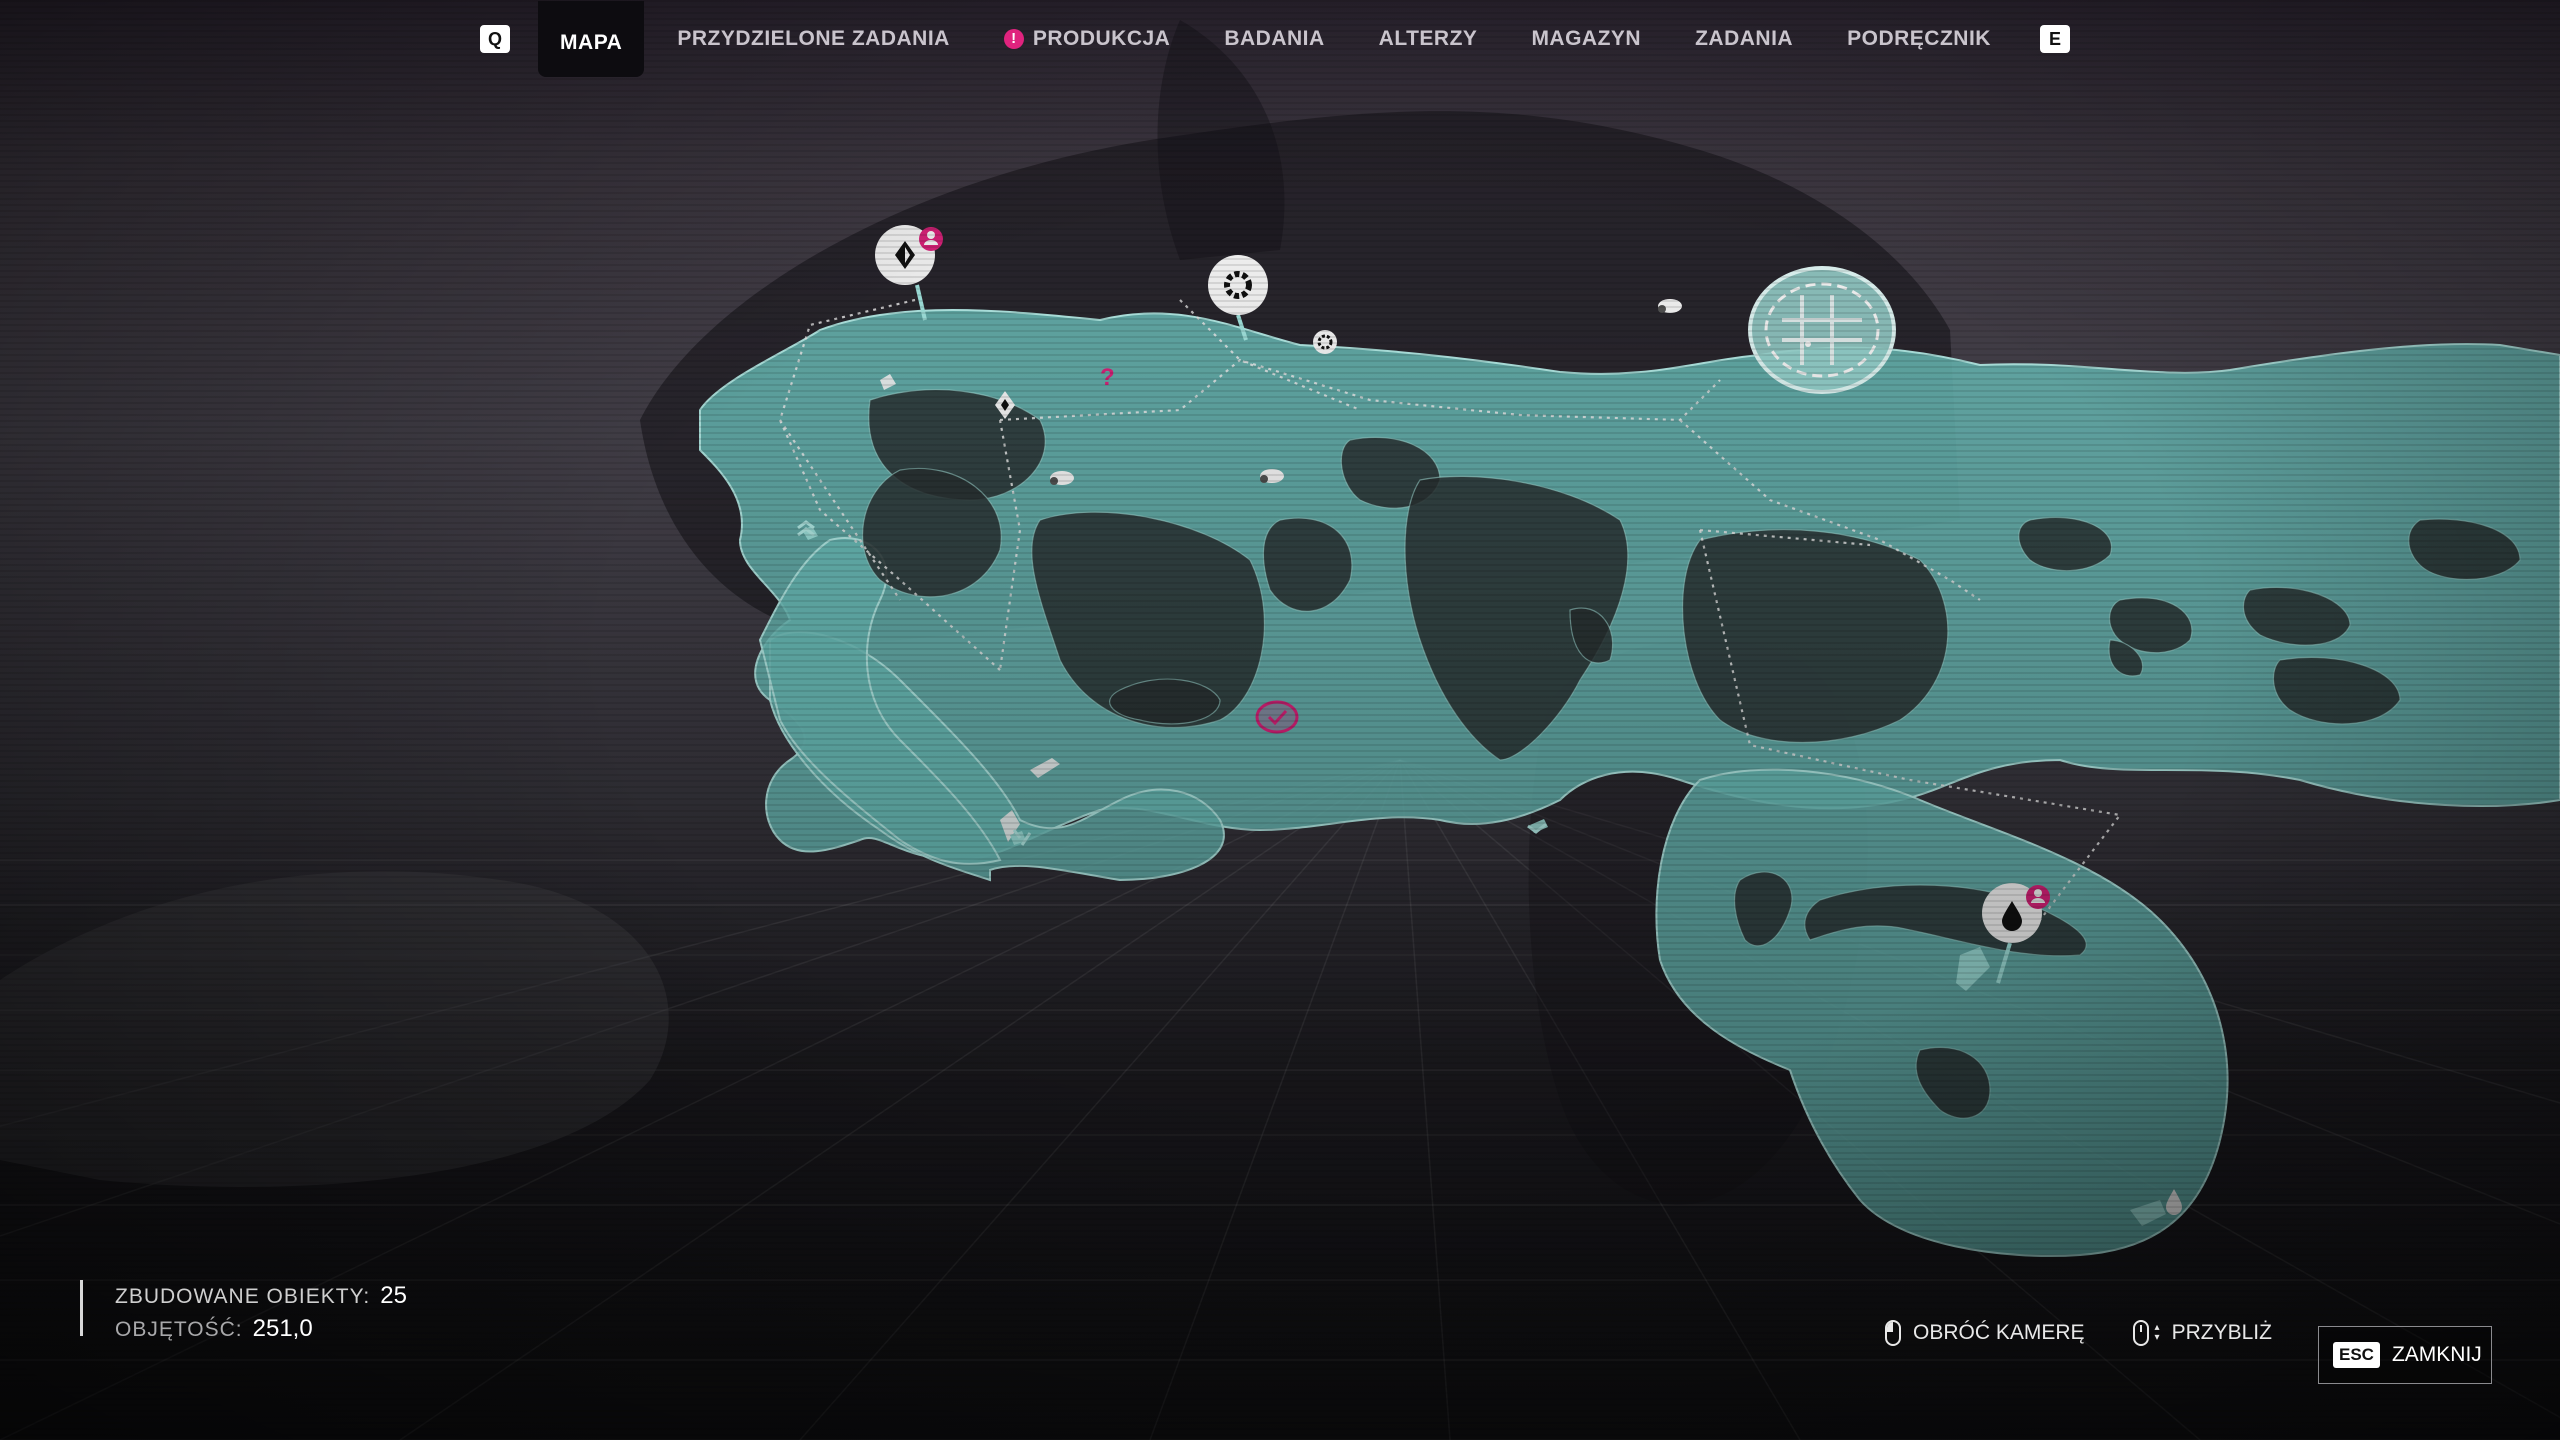 This screenshot has width=2560, height=1440. What do you see at coordinates (243, 1296) in the screenshot?
I see `built-objects-label: ZBUDOWANE OBIEKTY:` at bounding box center [243, 1296].